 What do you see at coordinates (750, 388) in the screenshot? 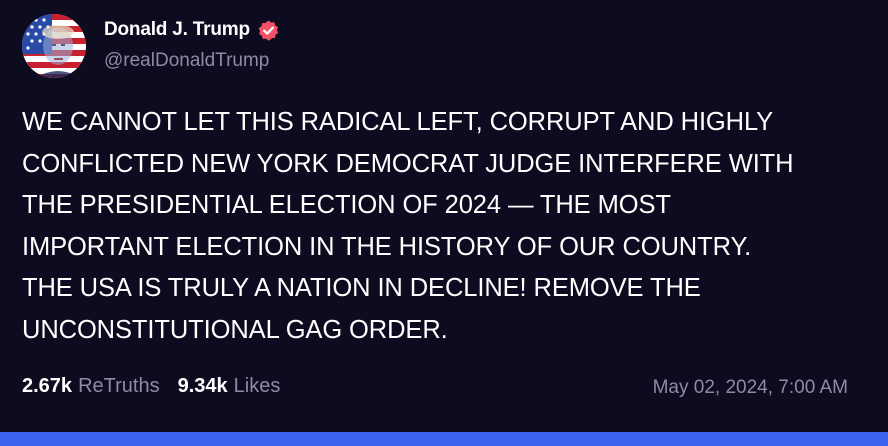
I see `post-timestamp: May 02, 2024, 7:00 AM` at bounding box center [750, 388].